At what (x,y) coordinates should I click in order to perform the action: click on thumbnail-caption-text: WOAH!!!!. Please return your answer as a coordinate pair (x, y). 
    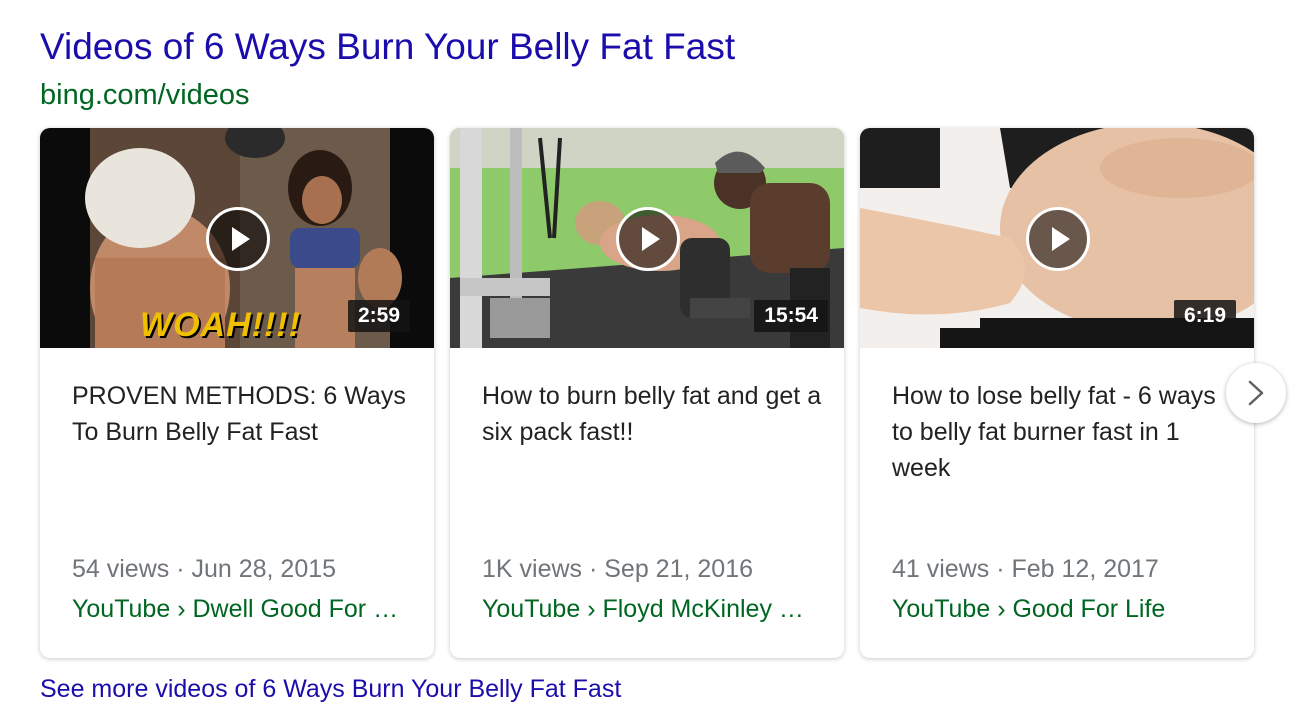
    Looking at the image, I should click on (220, 325).